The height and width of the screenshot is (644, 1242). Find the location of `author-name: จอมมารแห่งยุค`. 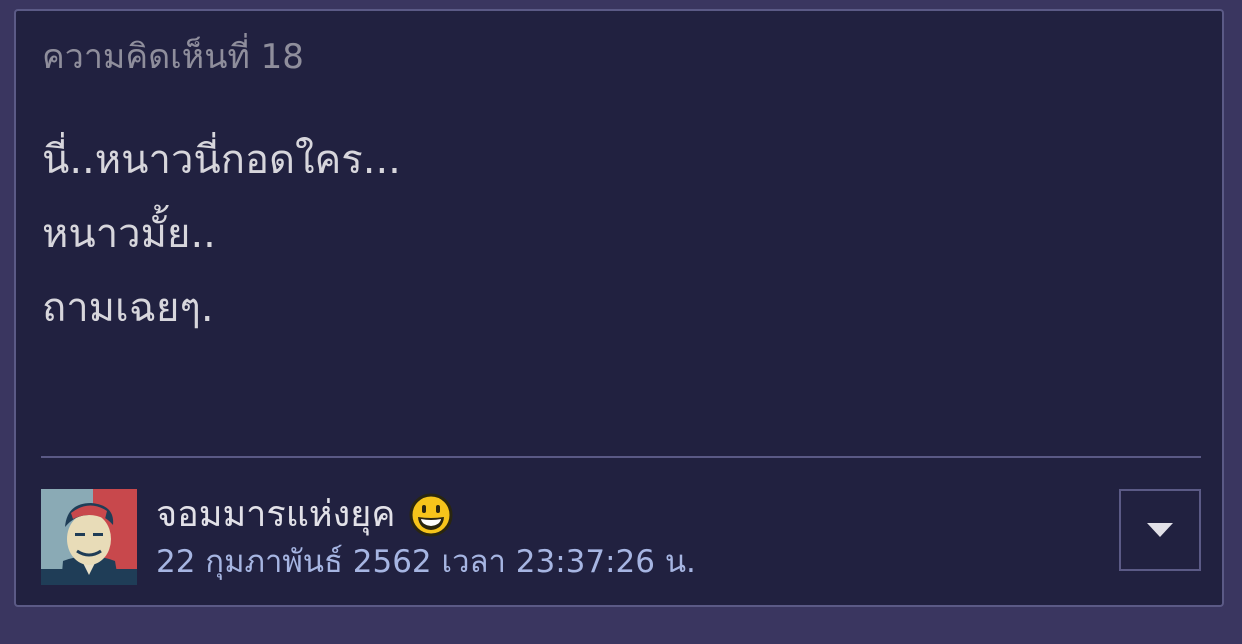

author-name: จอมมารแห่งยุค is located at coordinates (275, 515).